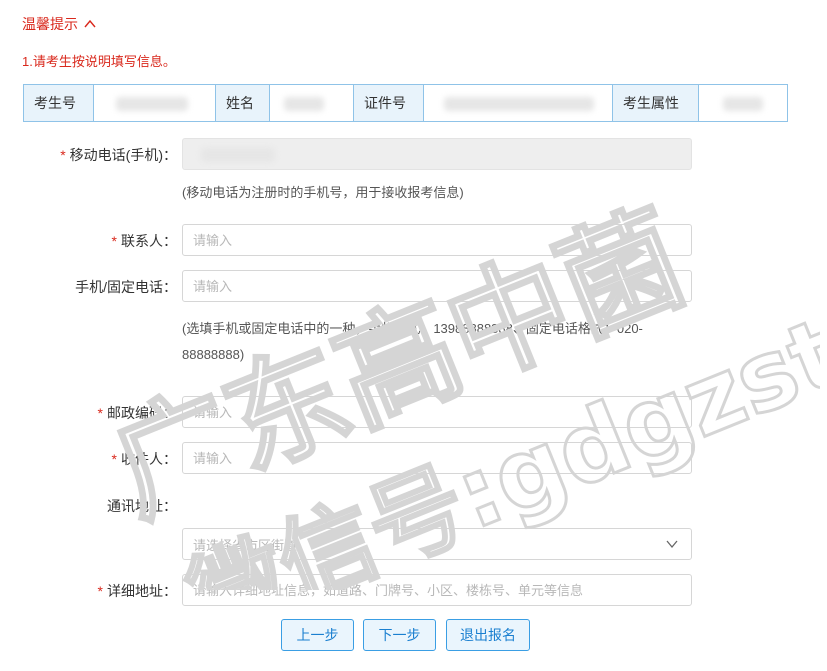 The width and height of the screenshot is (827, 671). I want to click on exit-registration-button: 退出报名, so click(488, 635).